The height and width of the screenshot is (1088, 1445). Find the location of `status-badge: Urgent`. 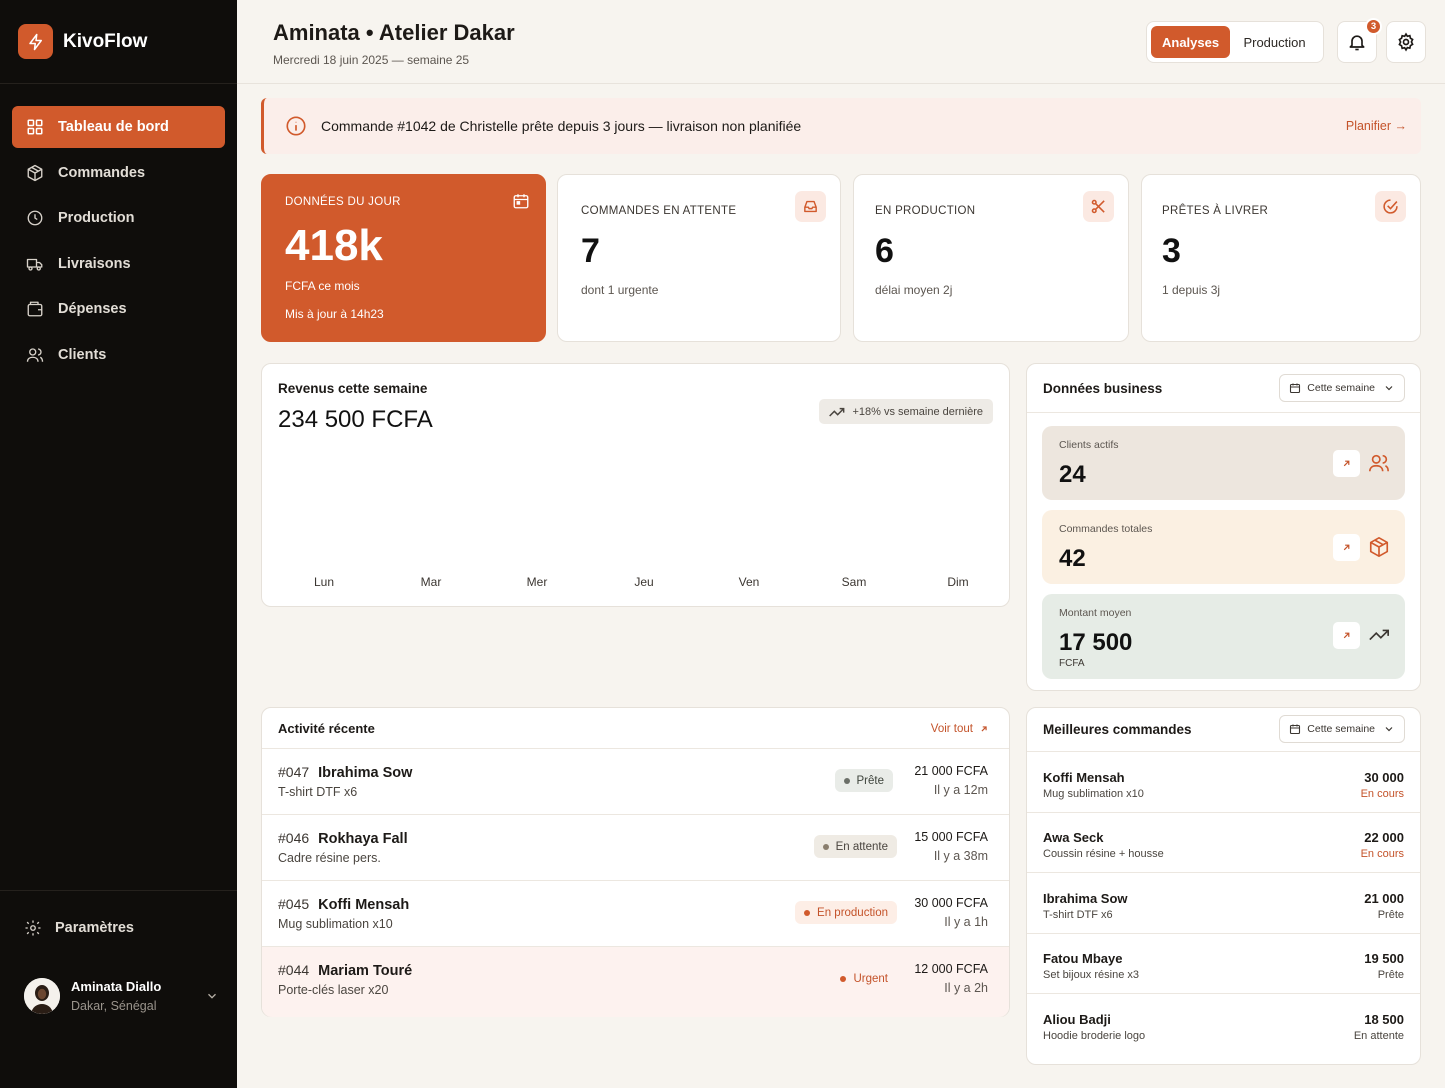

status-badge: Urgent is located at coordinates (864, 978).